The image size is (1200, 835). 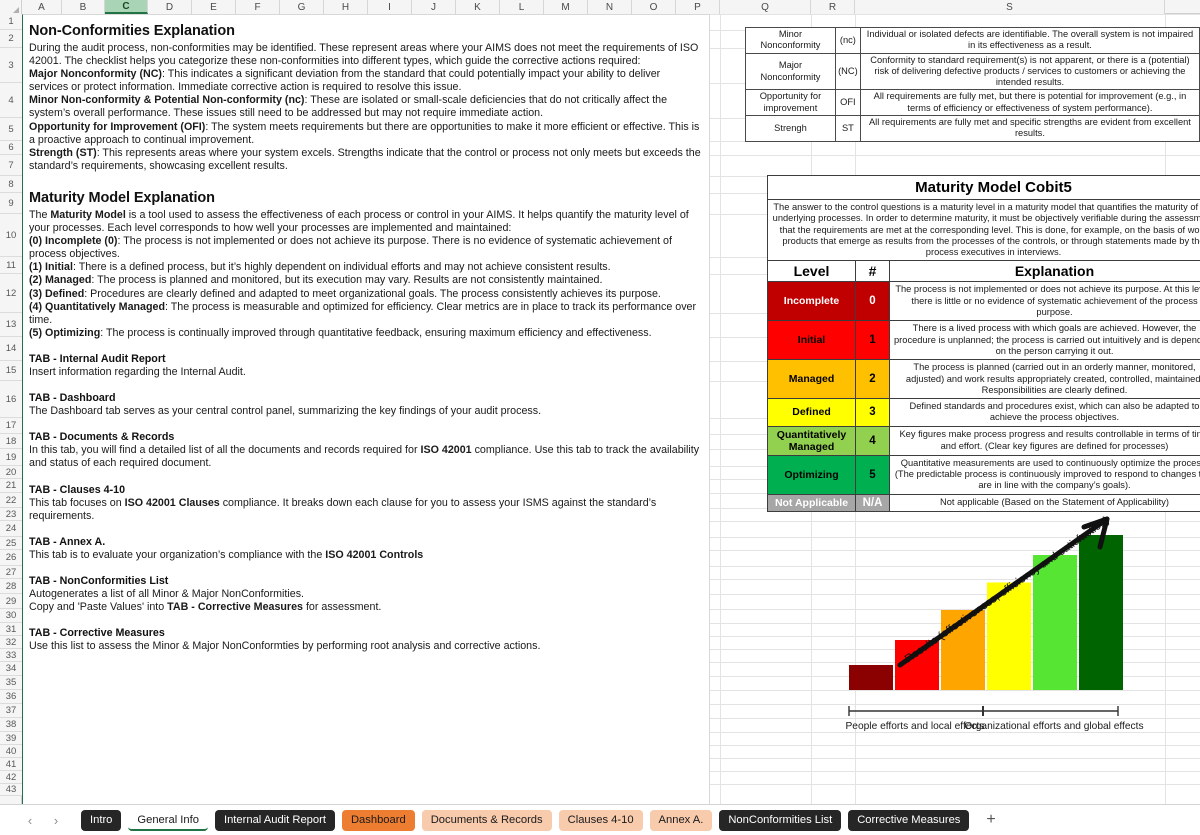 I want to click on column-header-Q: Q, so click(x=765, y=7).